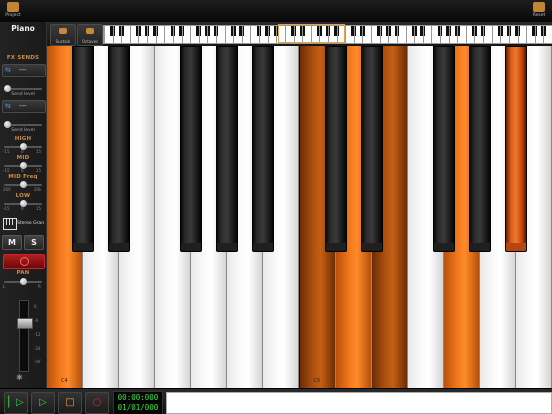 Image resolution: width=552 pixels, height=414 pixels. What do you see at coordinates (4, 286) in the screenshot?
I see `pan-left: L` at bounding box center [4, 286].